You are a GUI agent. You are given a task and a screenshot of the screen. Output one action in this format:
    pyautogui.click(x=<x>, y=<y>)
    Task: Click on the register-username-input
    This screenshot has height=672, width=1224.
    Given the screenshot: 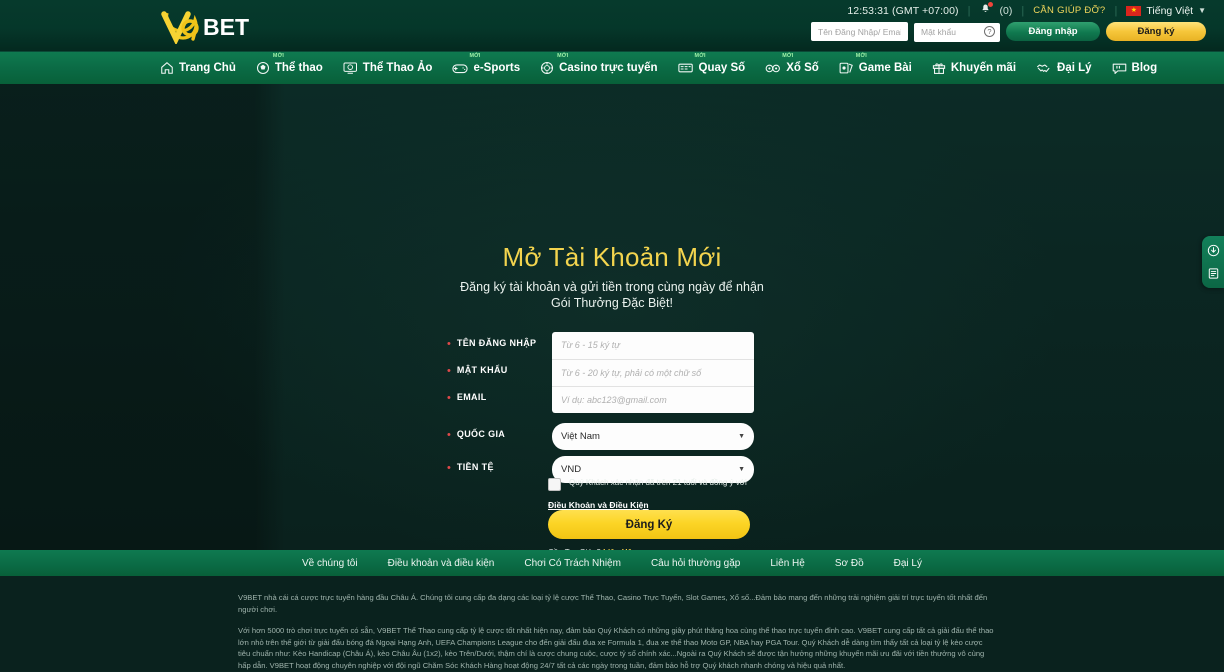 What is the action you would take?
    pyautogui.click(x=653, y=345)
    